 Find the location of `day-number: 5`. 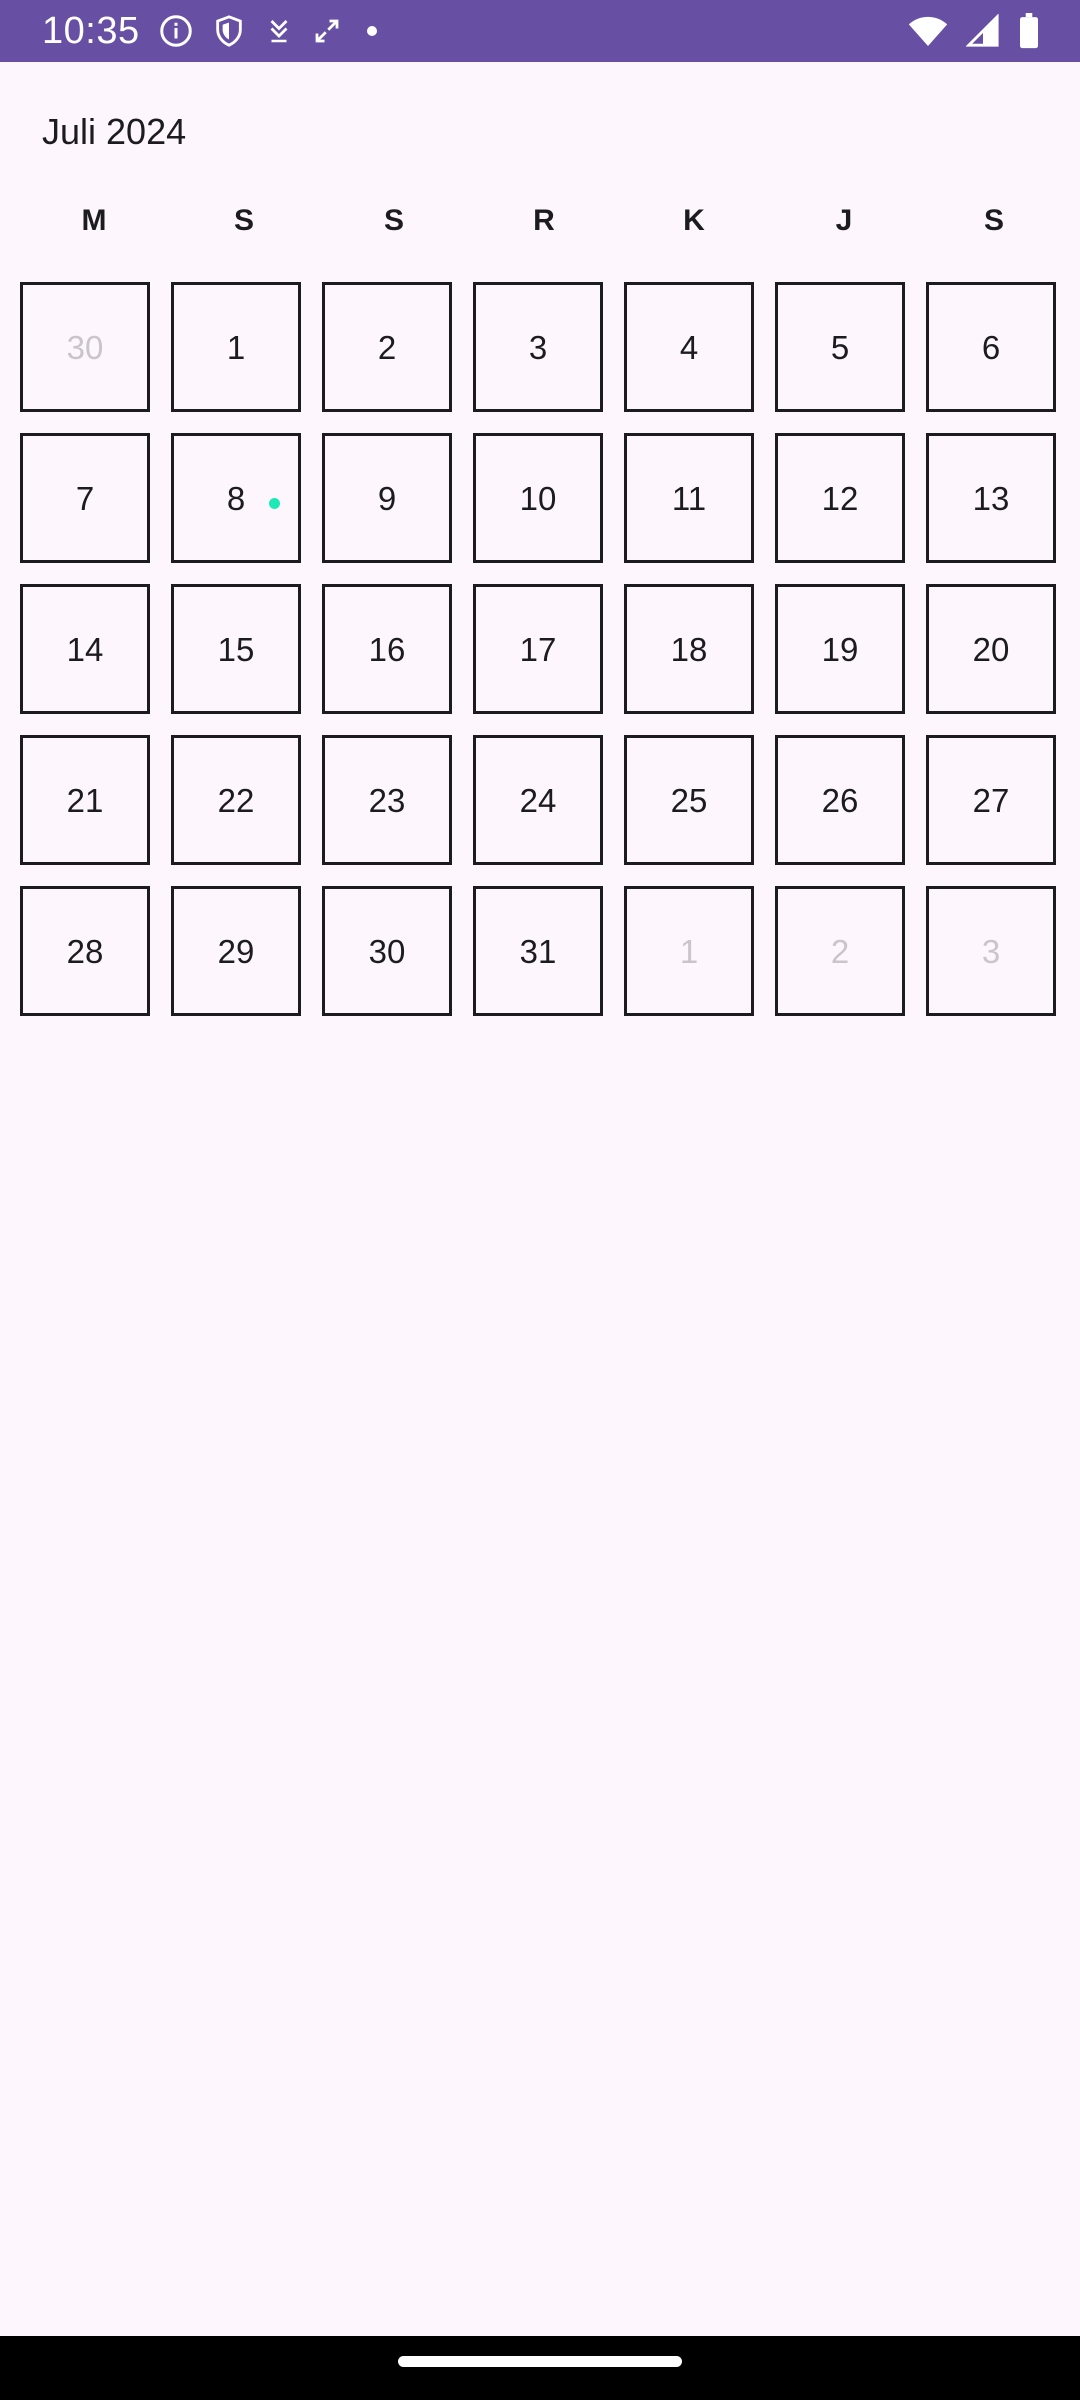

day-number: 5 is located at coordinates (840, 347).